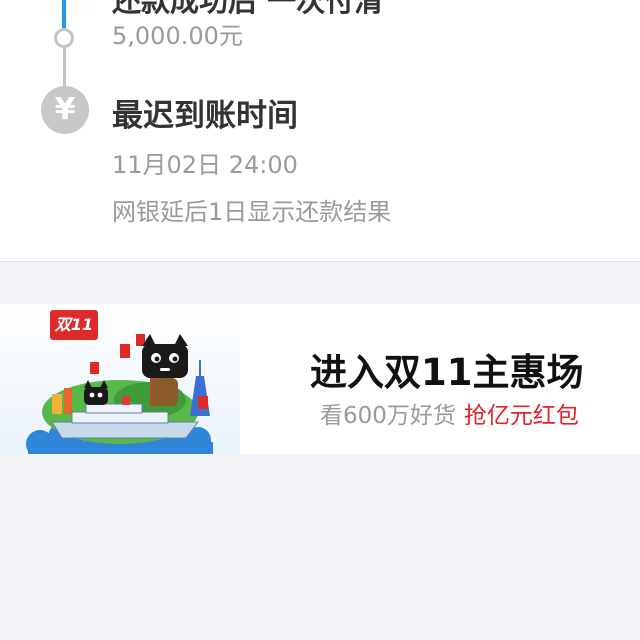 This screenshot has width=640, height=640. What do you see at coordinates (120, 379) in the screenshot?
I see `double11-illustration` at bounding box center [120, 379].